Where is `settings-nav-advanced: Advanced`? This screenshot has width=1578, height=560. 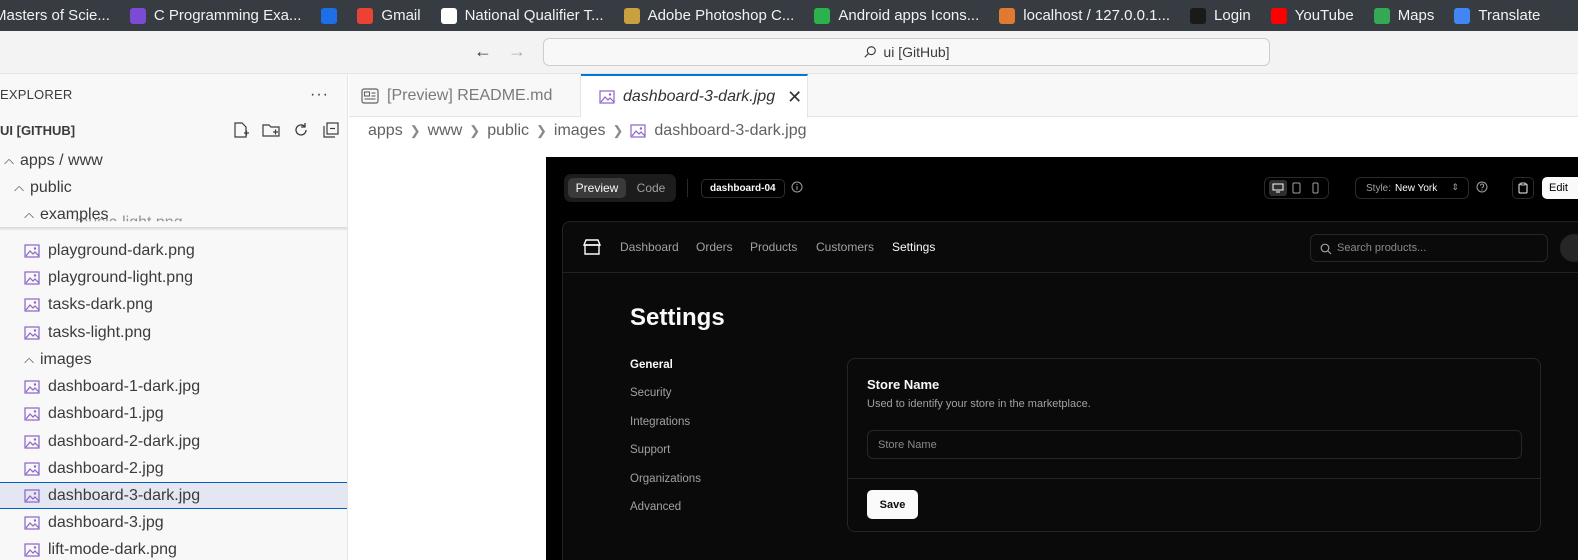
settings-nav-advanced: Advanced is located at coordinates (655, 507).